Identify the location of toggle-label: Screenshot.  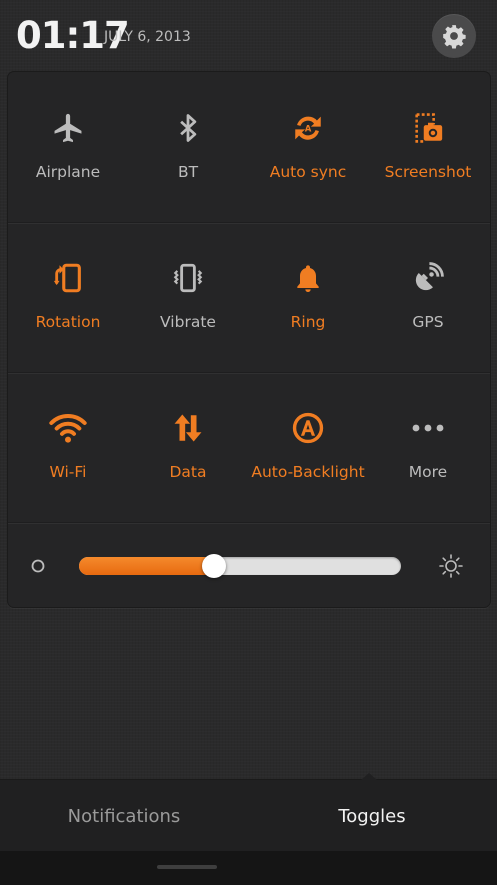
(428, 172).